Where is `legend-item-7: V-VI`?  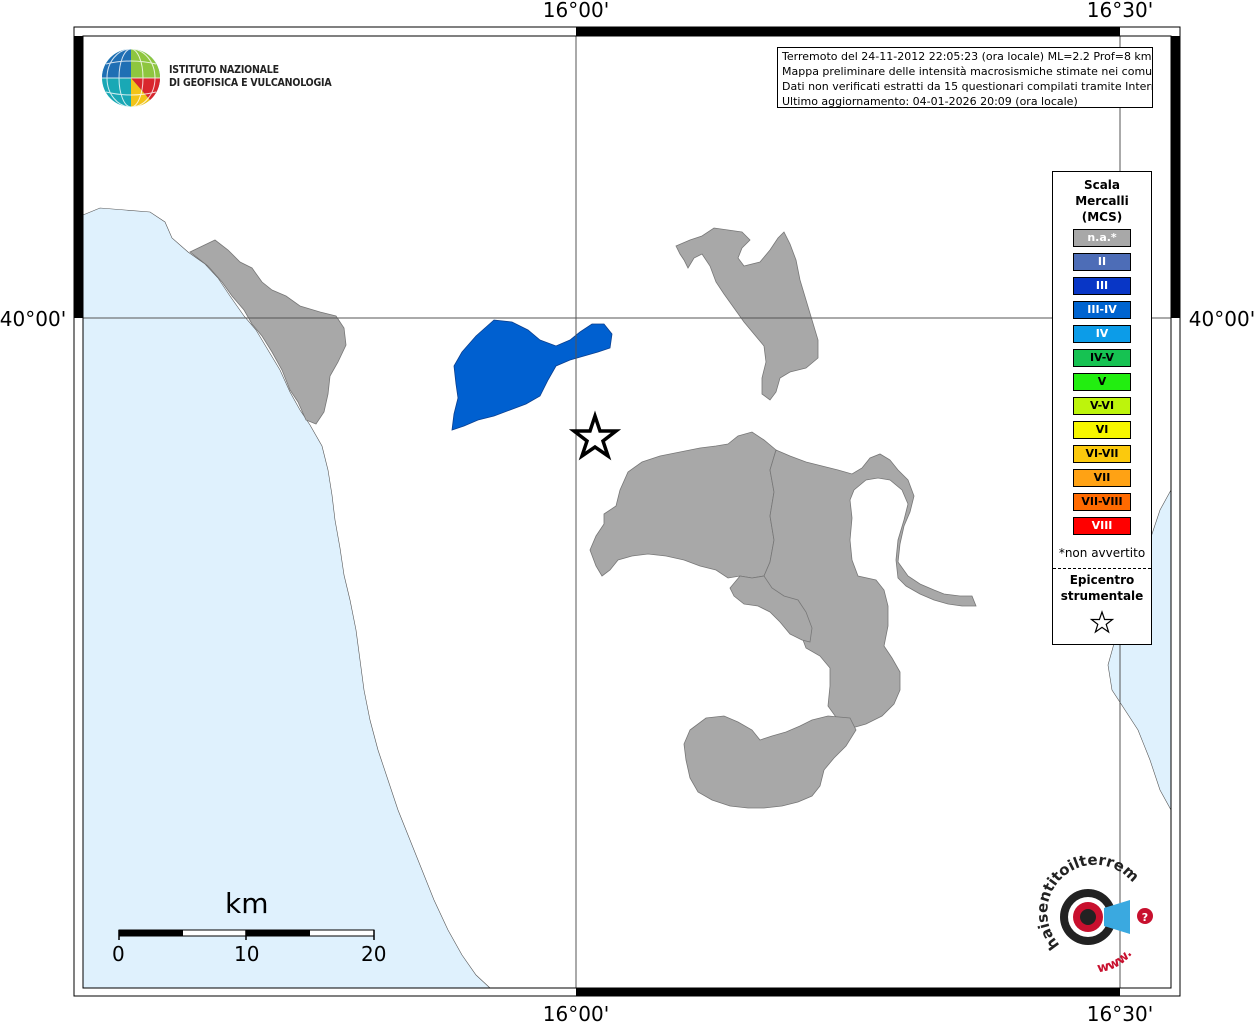
legend-item-7: V-VI is located at coordinates (1102, 406).